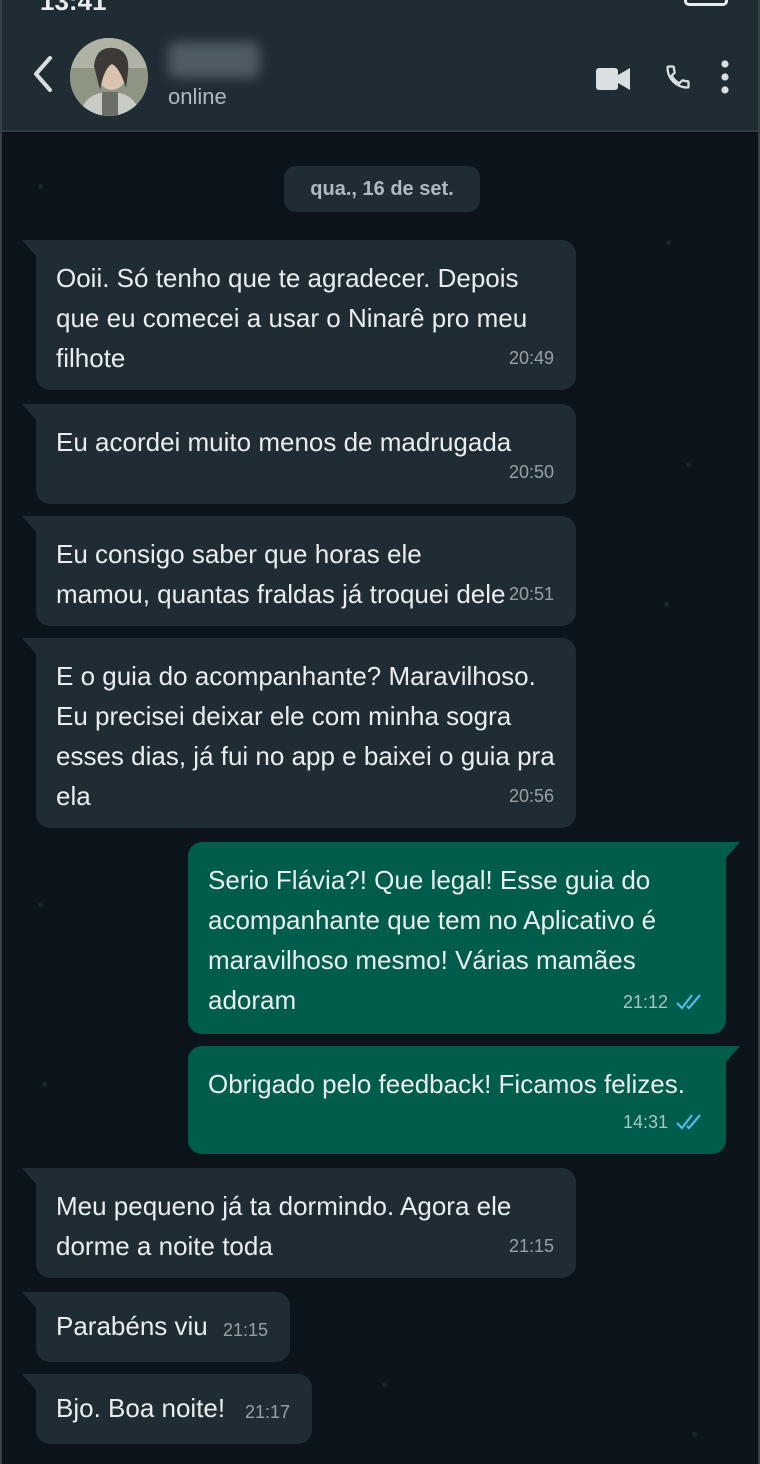  I want to click on back-arrow-icon, so click(44, 74).